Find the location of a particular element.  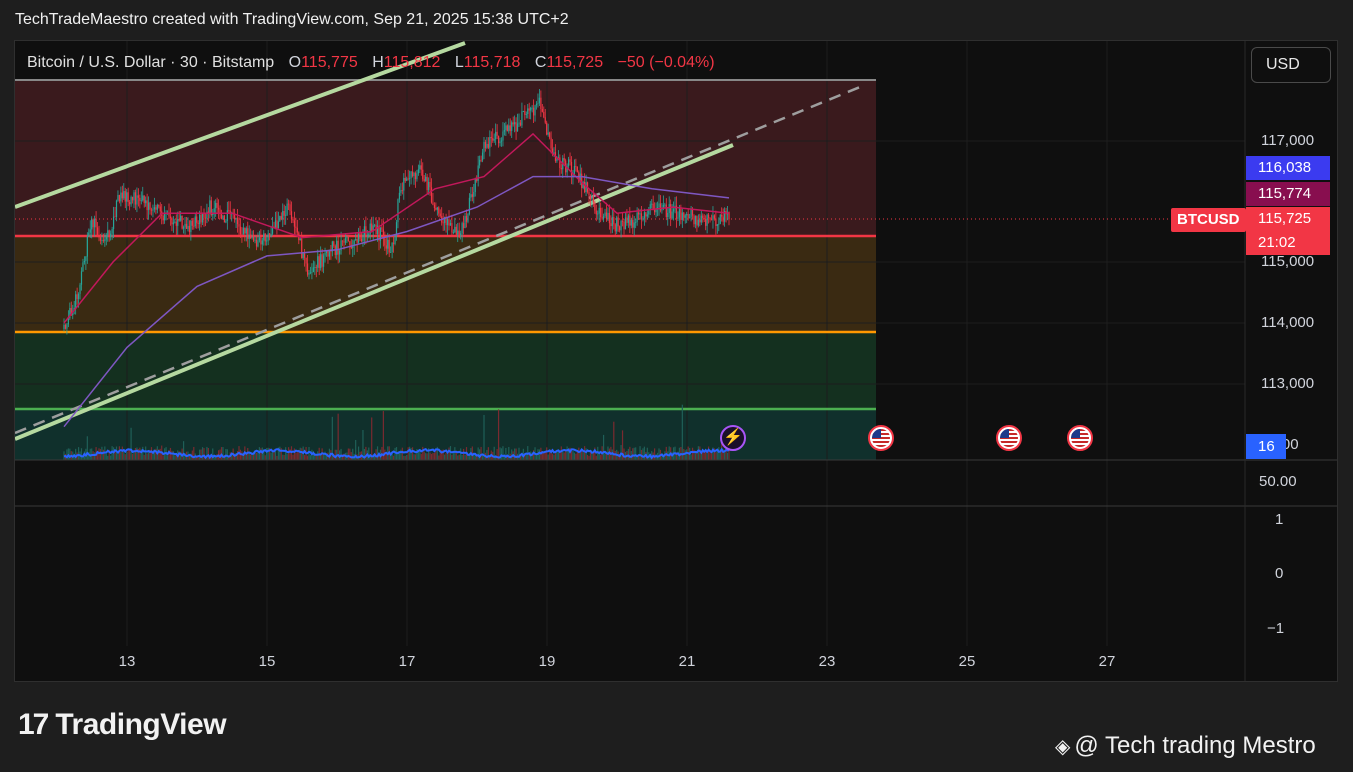

time-tick: 13 is located at coordinates (127, 661).